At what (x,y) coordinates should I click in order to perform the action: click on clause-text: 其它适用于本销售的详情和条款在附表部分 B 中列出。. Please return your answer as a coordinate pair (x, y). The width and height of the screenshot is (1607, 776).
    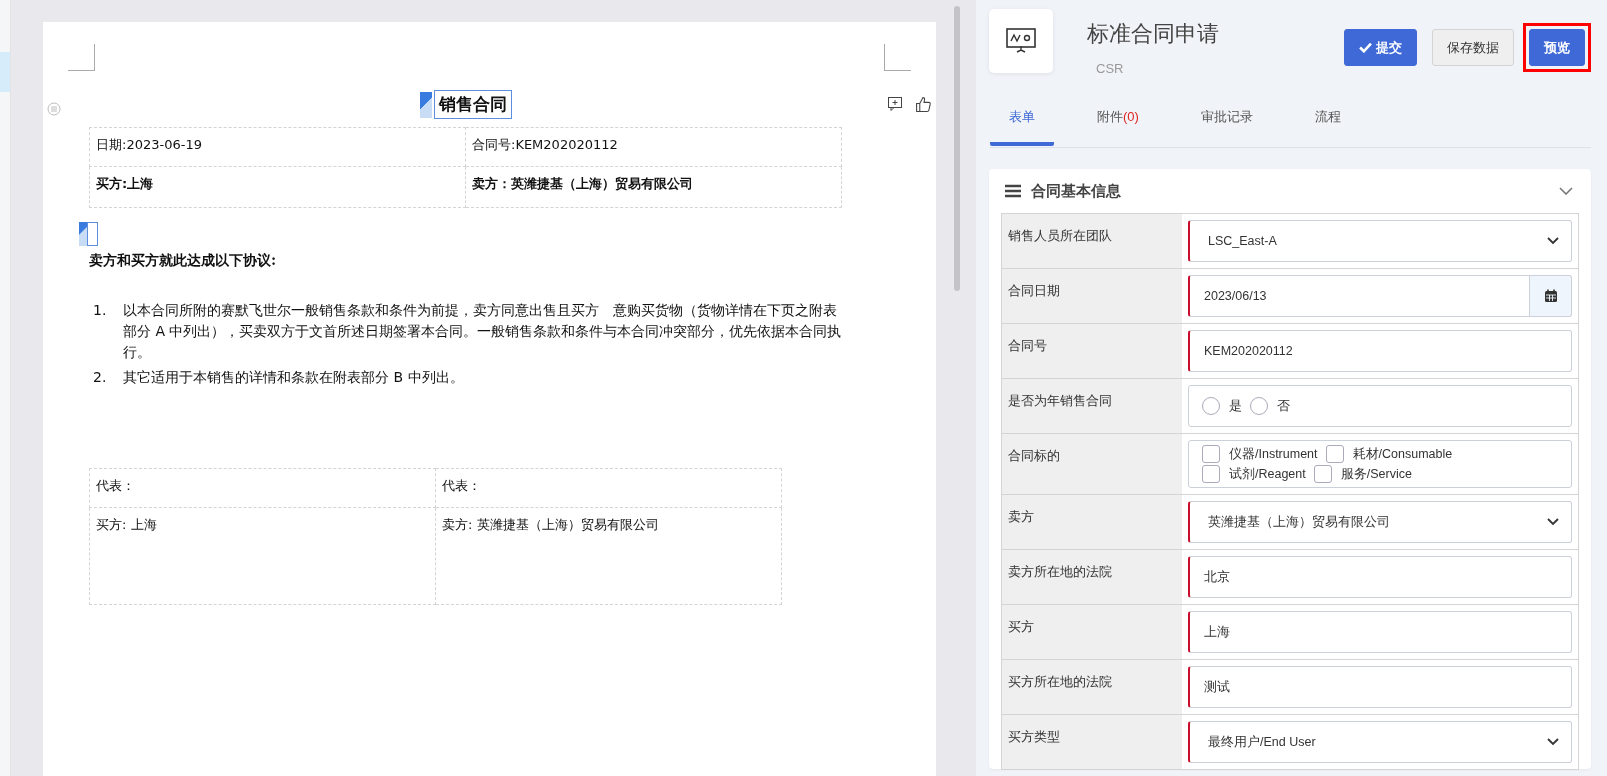
    Looking at the image, I should click on (294, 377).